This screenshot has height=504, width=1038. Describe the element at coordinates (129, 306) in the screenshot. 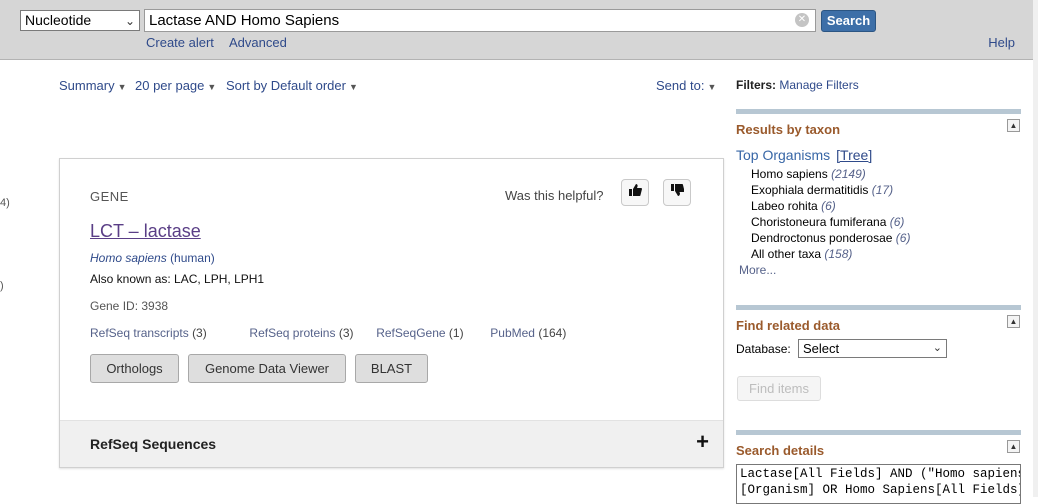

I see `gene-id: Gene ID: 3938` at that location.